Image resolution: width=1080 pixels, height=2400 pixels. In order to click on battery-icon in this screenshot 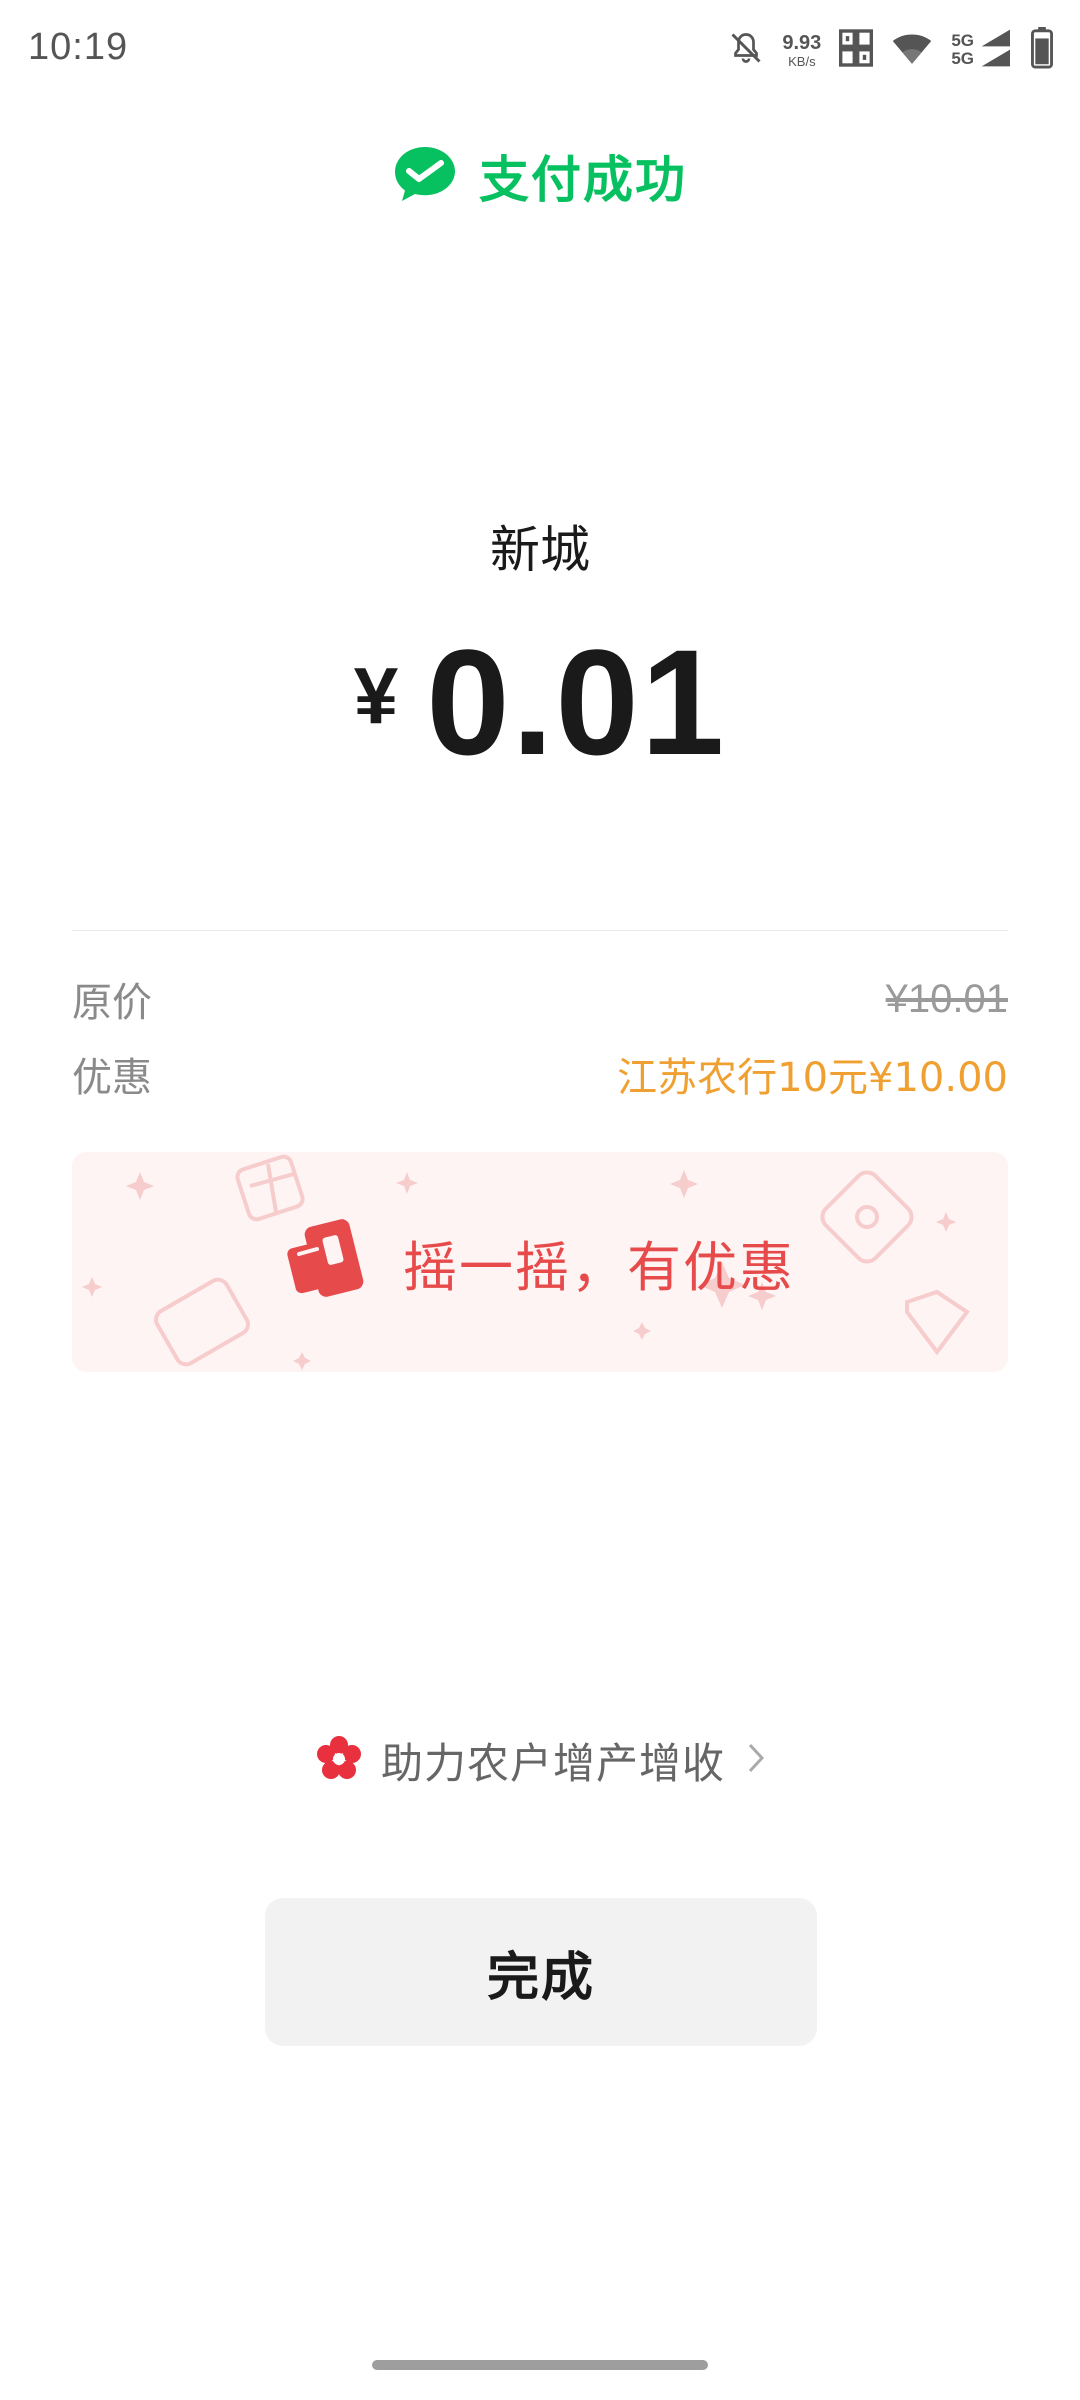, I will do `click(1042, 50)`.